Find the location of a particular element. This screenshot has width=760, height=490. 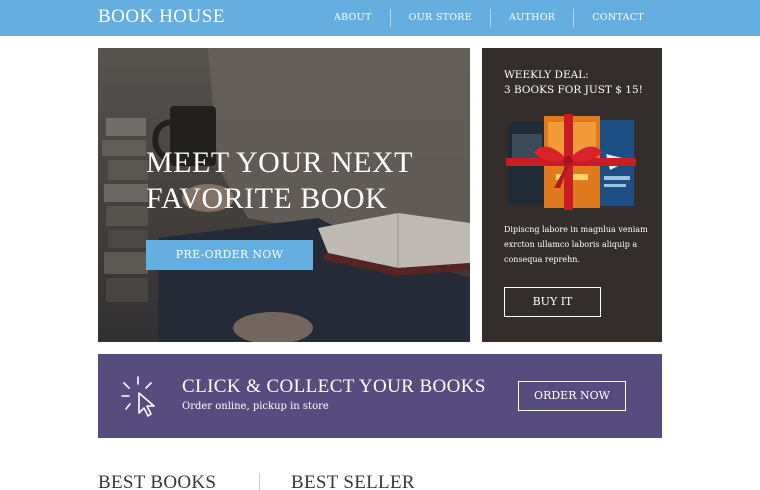

deal-title: WEEKLY DEAL: 3 BOOKS FOR JUST $ 15! is located at coordinates (573, 83).